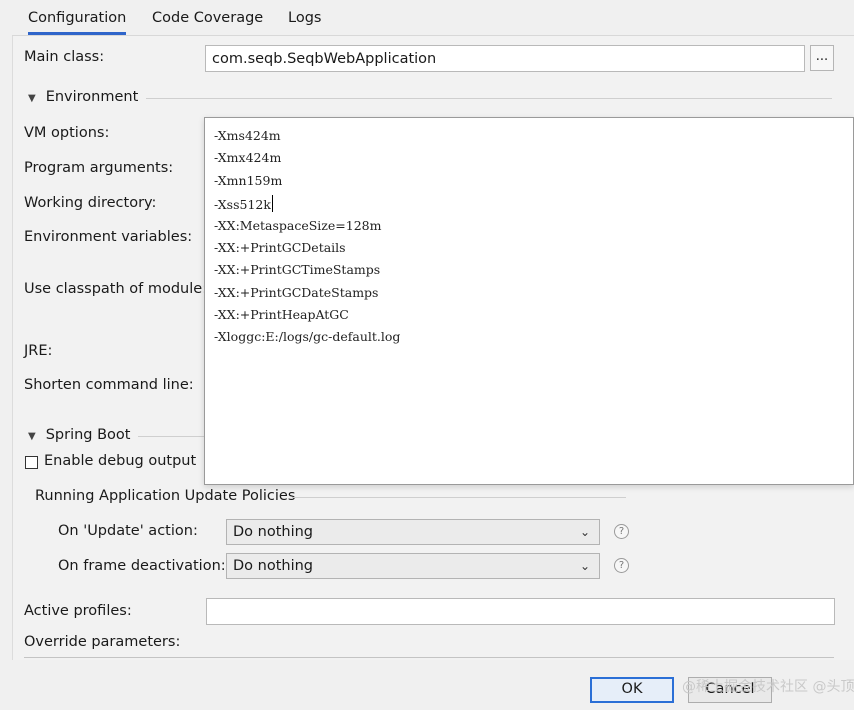 Image resolution: width=854 pixels, height=710 pixels. What do you see at coordinates (459, 497) in the screenshot?
I see `update-policies-rule` at bounding box center [459, 497].